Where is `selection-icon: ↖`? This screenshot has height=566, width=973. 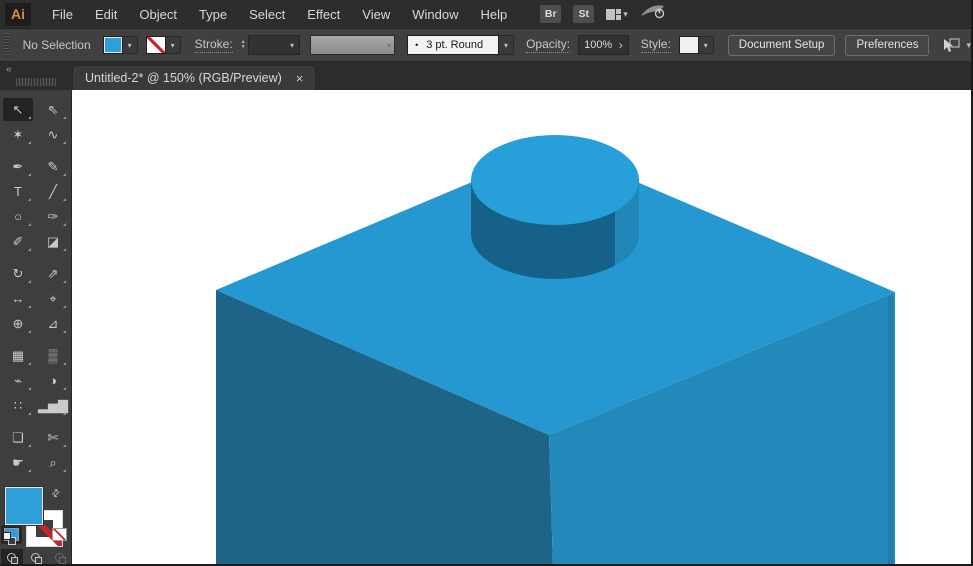 selection-icon: ↖ is located at coordinates (18, 109).